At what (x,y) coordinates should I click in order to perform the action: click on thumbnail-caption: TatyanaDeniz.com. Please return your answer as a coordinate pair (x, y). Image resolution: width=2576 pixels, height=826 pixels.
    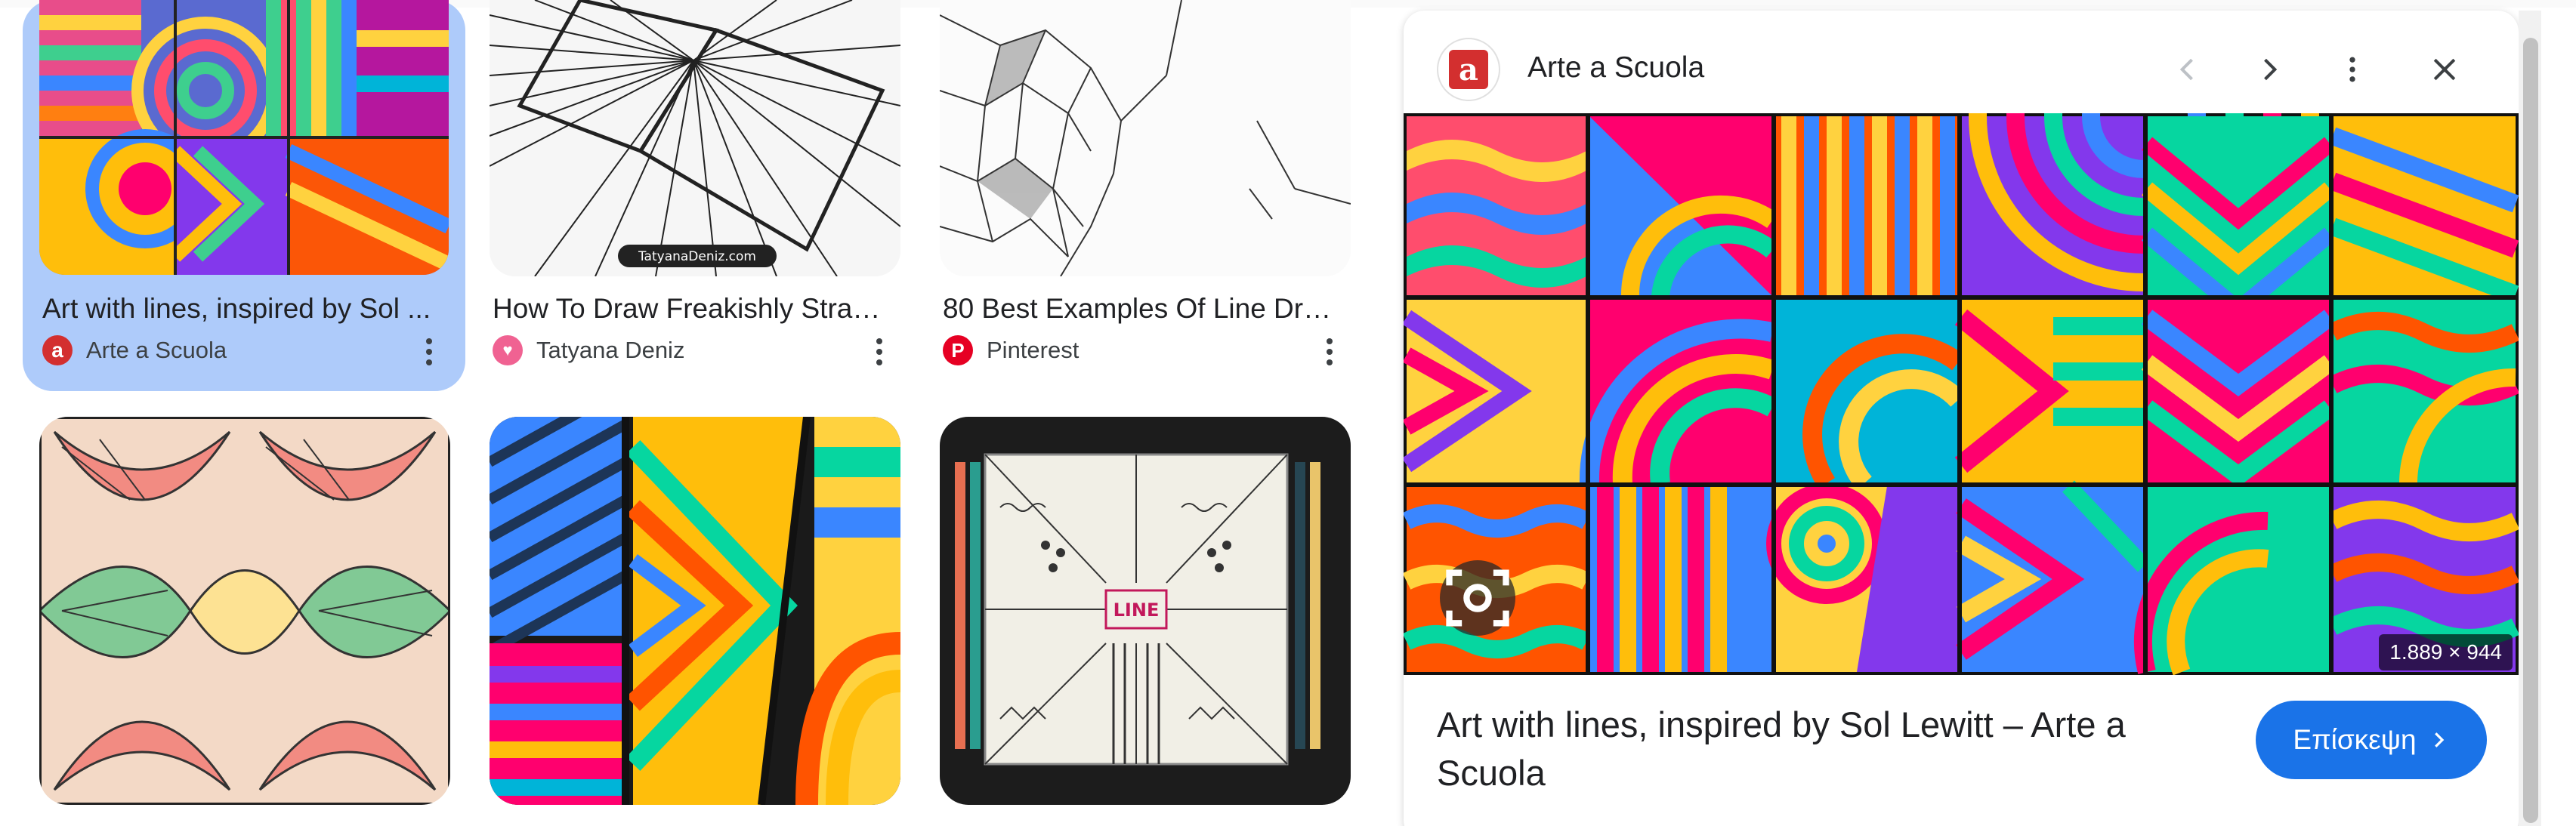
    Looking at the image, I should click on (697, 256).